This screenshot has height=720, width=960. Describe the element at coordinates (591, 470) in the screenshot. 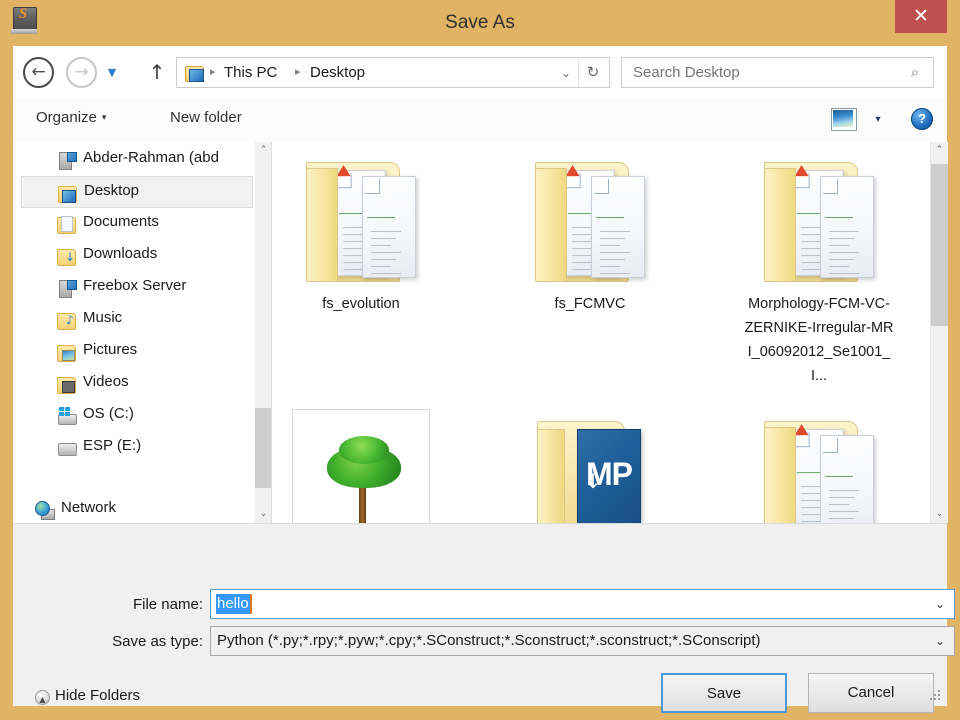

I see `xampp-folder-icon: MP ↓` at that location.